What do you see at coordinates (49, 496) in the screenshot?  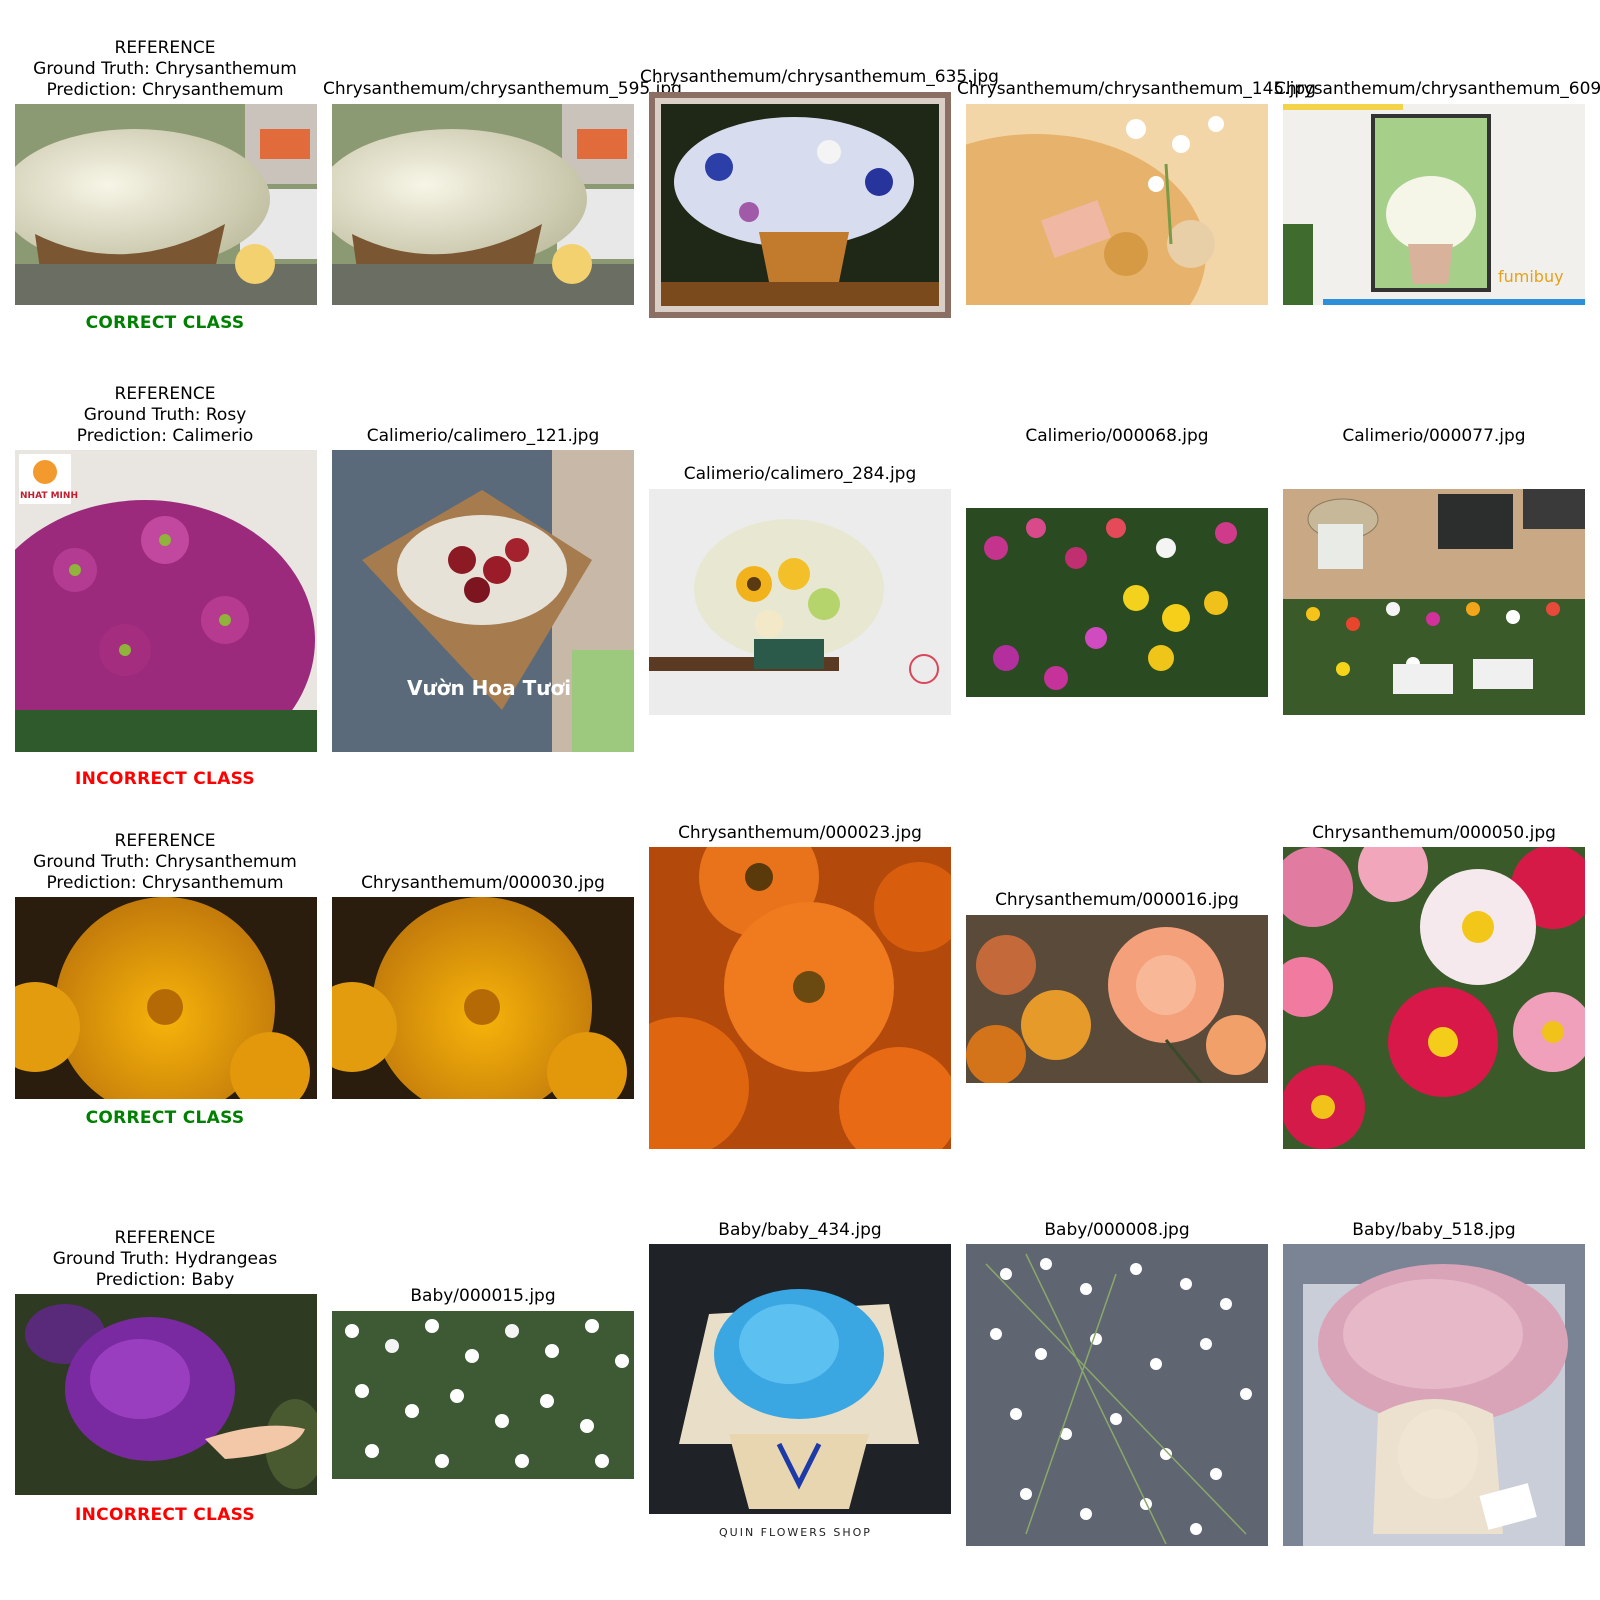 I see `nhat-minh-watermark: NHAT MINH` at bounding box center [49, 496].